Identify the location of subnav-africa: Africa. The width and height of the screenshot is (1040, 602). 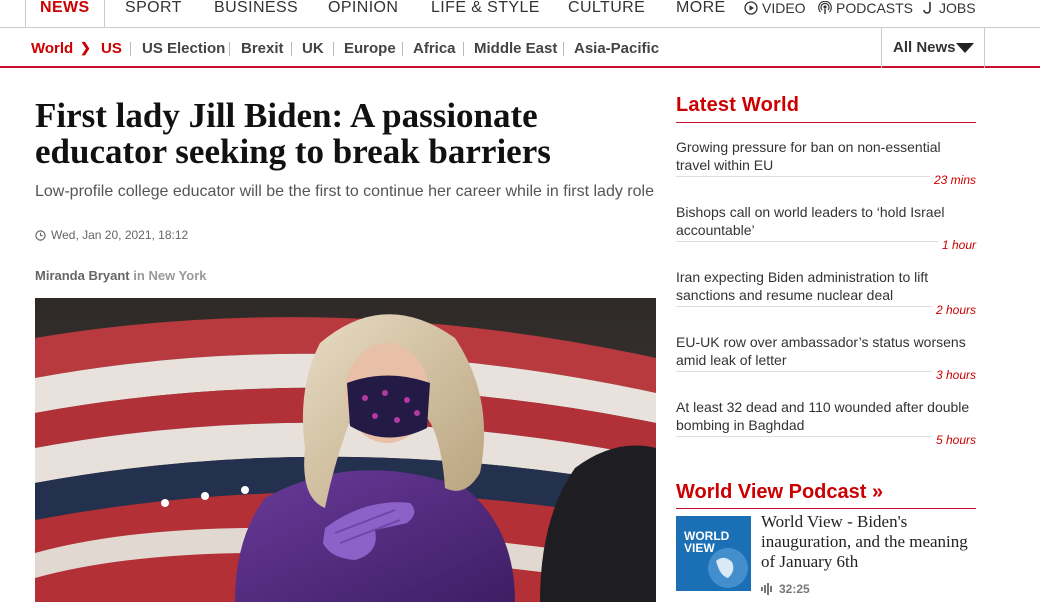
(434, 48).